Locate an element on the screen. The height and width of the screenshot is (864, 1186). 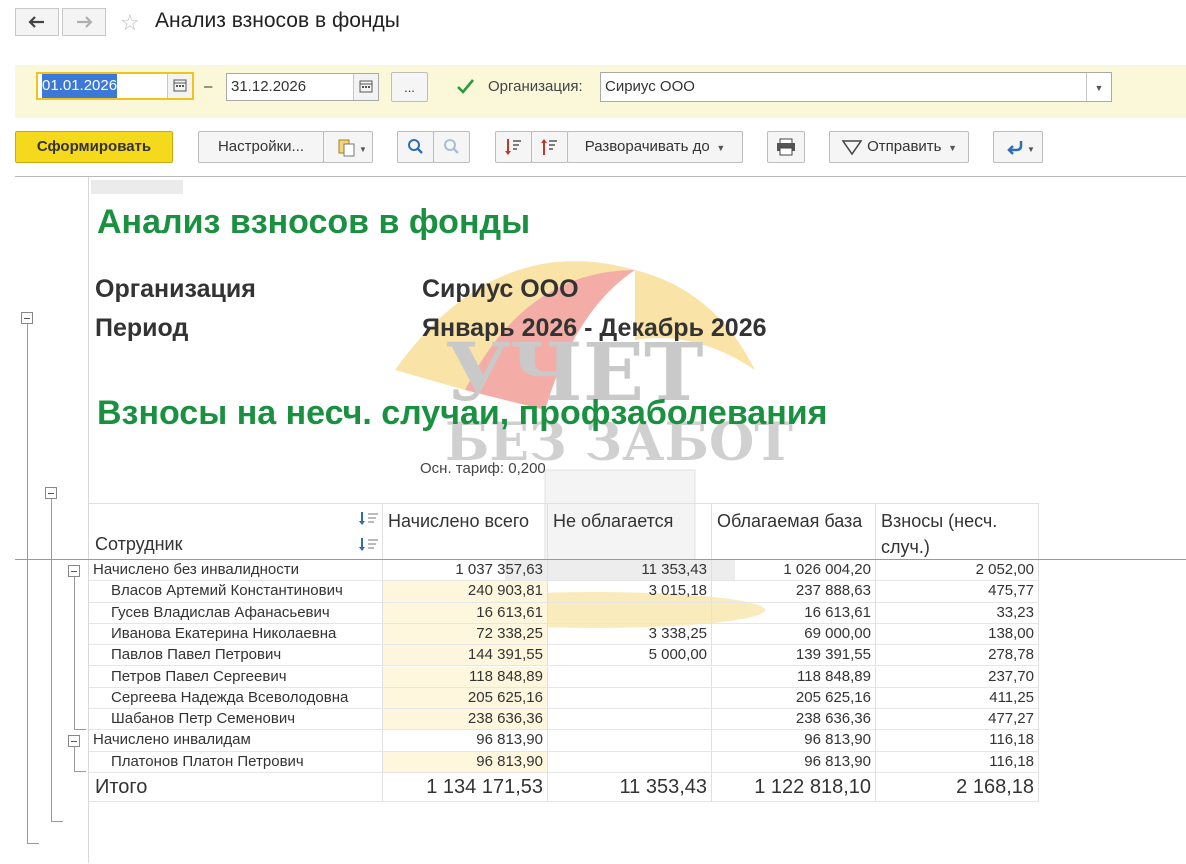
date-from-field: 01.01.2026 is located at coordinates (115, 86).